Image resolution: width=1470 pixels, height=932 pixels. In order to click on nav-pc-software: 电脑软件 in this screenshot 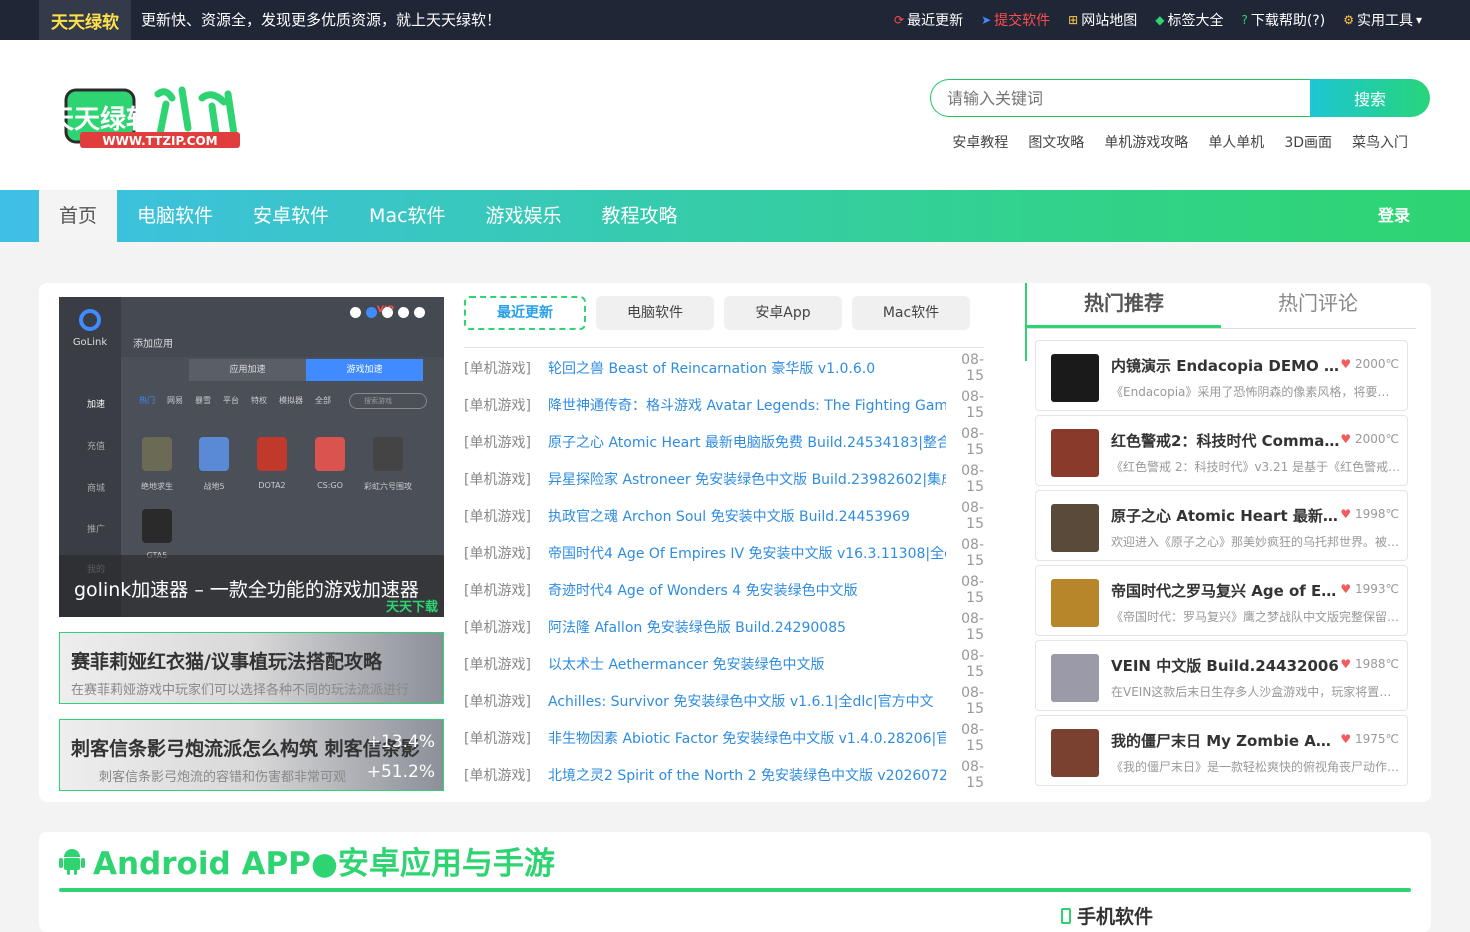, I will do `click(175, 216)`.